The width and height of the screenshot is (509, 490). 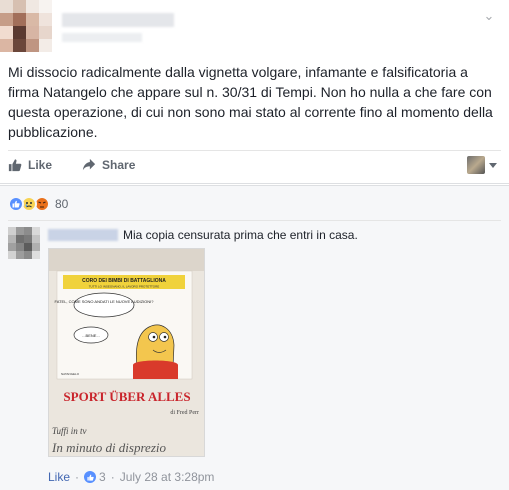 I want to click on comment-meta: Like · 3 · July 28 at 3:28pm, so click(x=131, y=477).